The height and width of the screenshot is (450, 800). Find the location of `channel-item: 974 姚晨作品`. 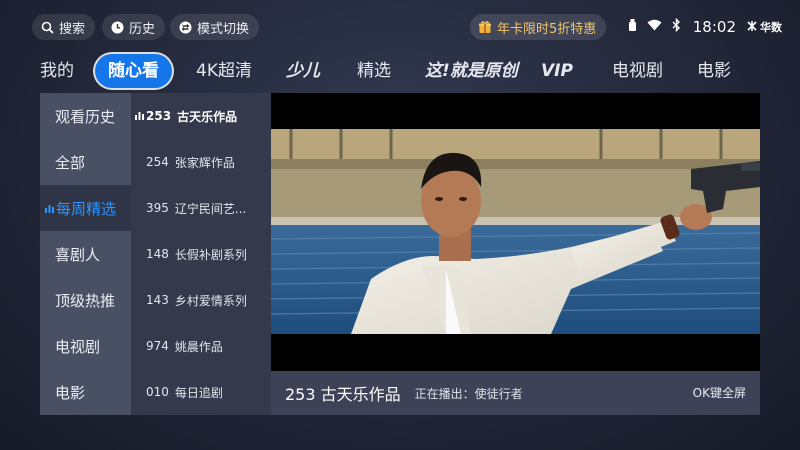

channel-item: 974 姚晨作品 is located at coordinates (201, 346).